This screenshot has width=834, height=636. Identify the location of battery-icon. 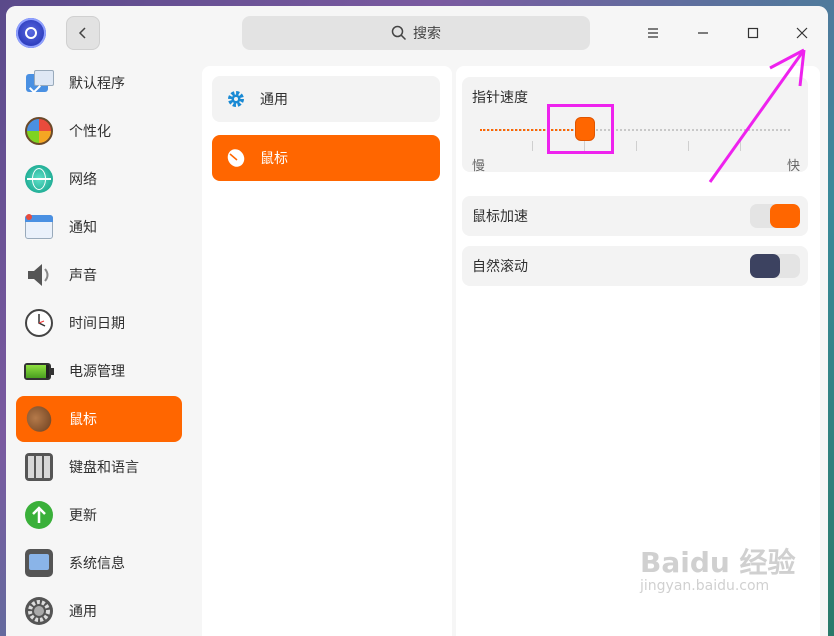
(39, 371).